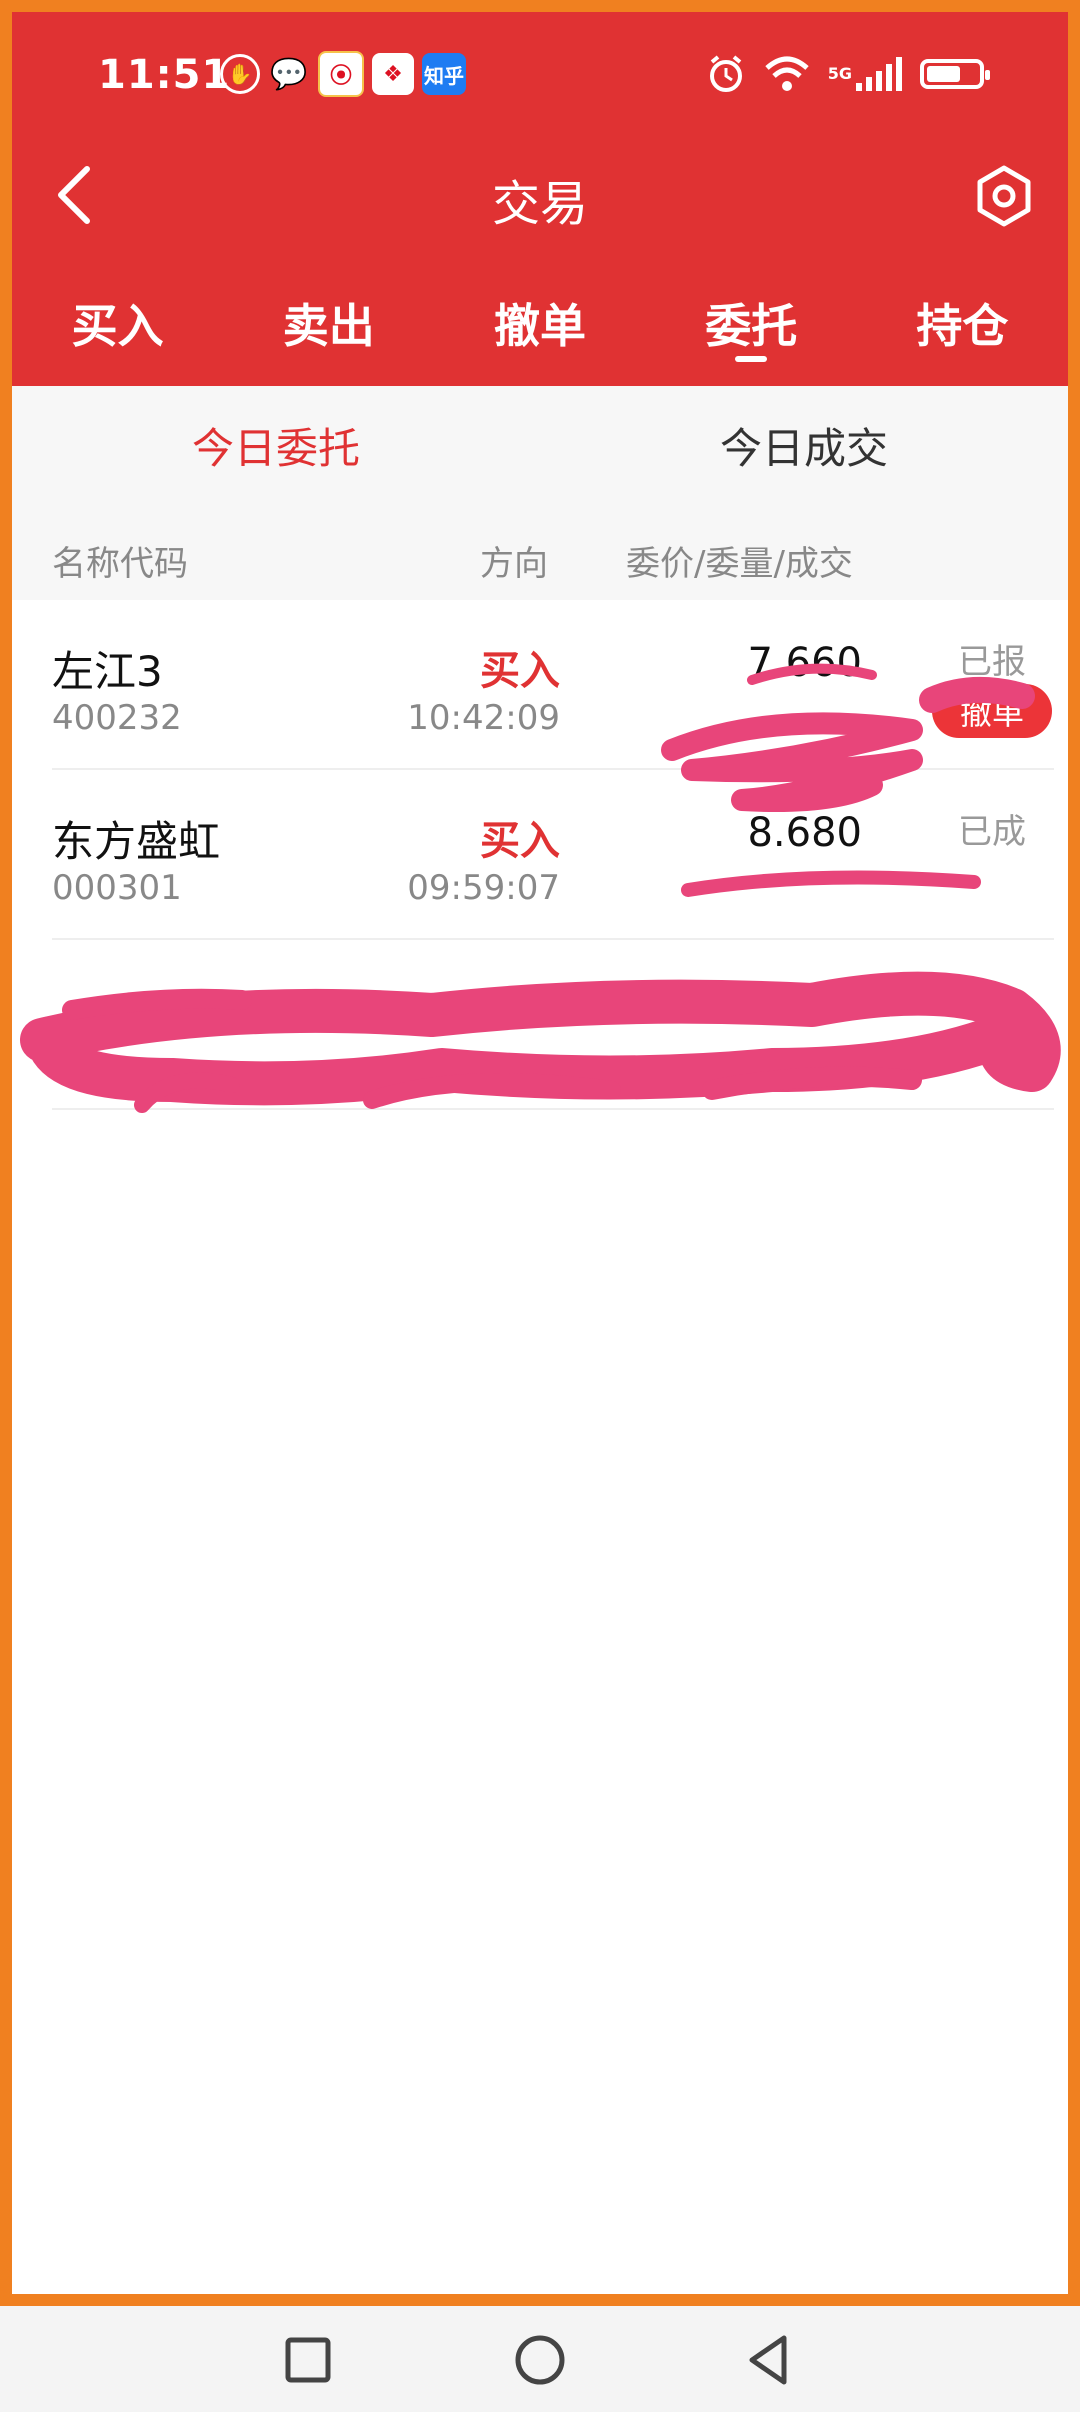  I want to click on order-row: 左江3 400232 买入 10:42:09 7.660 已报 撤单, so click(540, 685).